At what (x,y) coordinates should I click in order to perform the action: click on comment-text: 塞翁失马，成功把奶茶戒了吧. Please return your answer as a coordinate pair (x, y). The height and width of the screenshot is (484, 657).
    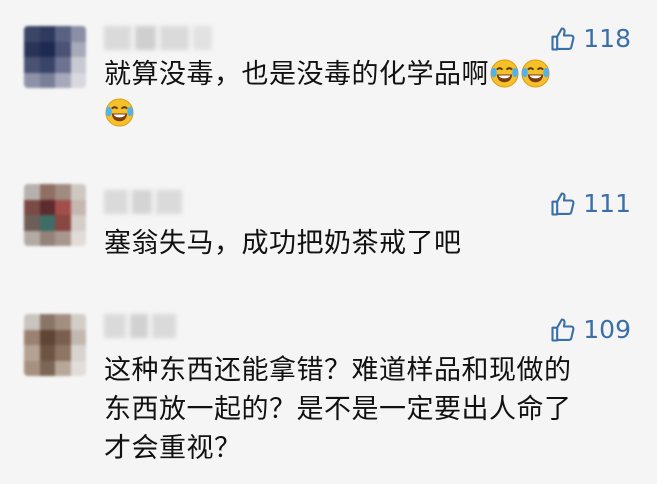
    Looking at the image, I should click on (369, 243).